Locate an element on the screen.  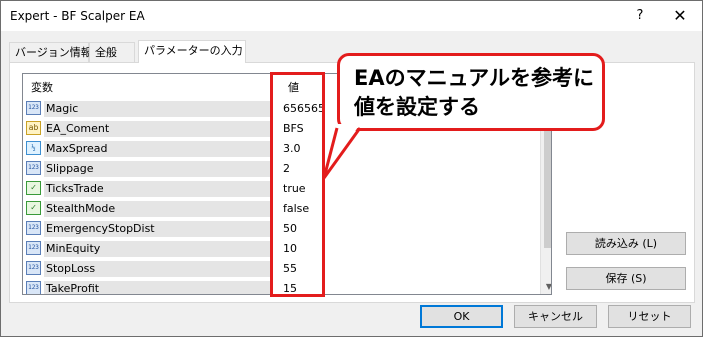
scroll-down-icon: ▼ is located at coordinates (546, 286).